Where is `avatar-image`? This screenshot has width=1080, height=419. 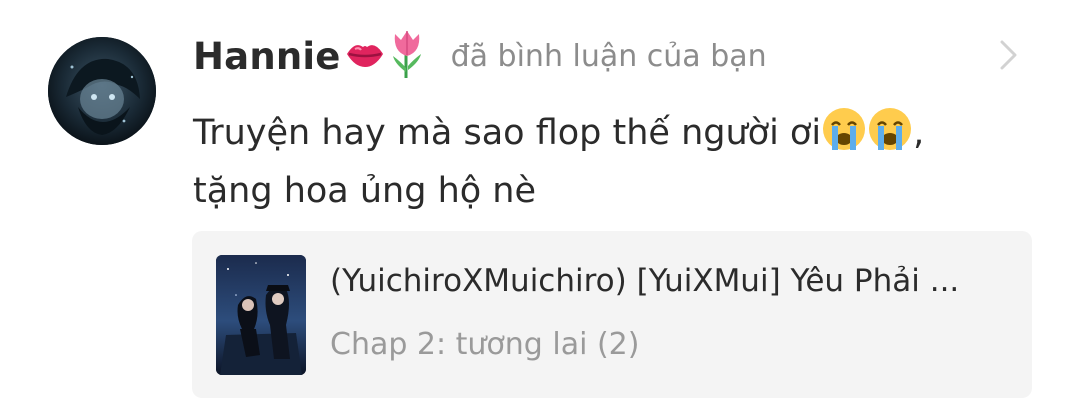
avatar-image is located at coordinates (102, 91).